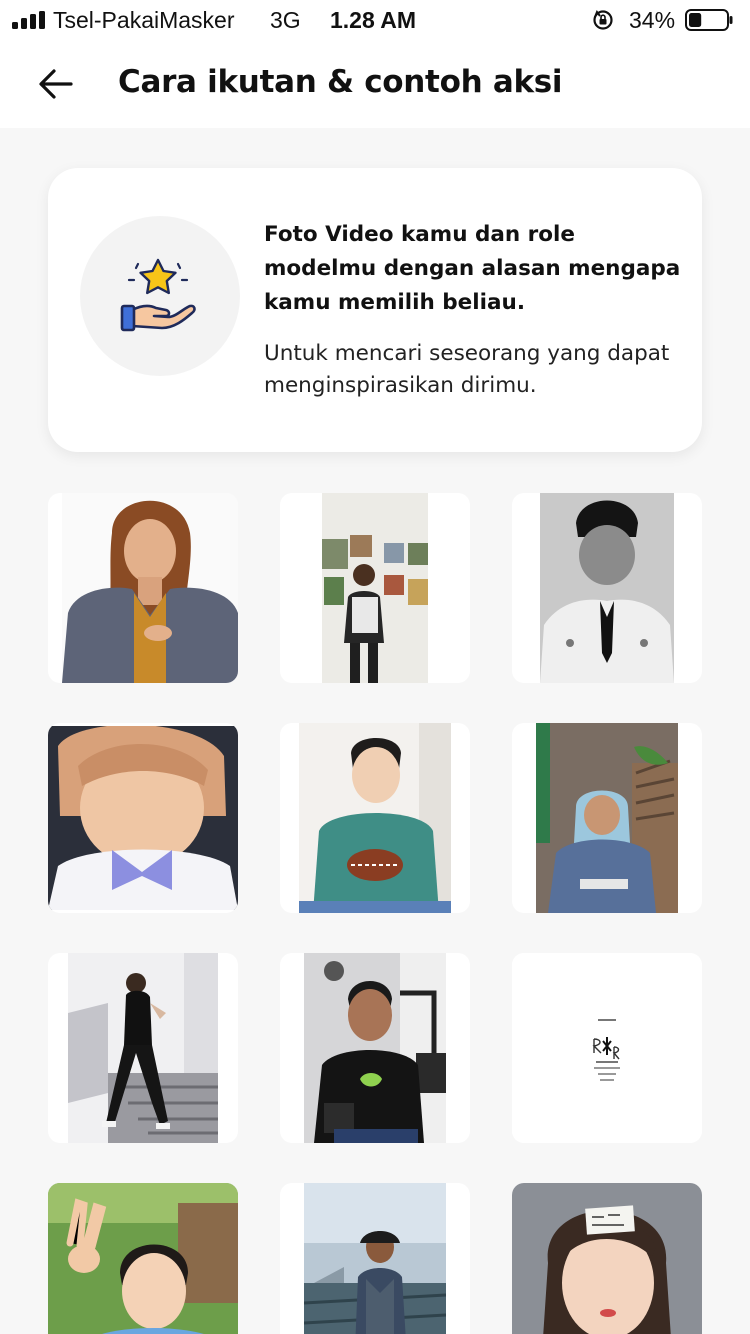 This screenshot has width=750, height=1334. I want to click on page-title: Cara ikutan & contoh aksi, so click(340, 82).